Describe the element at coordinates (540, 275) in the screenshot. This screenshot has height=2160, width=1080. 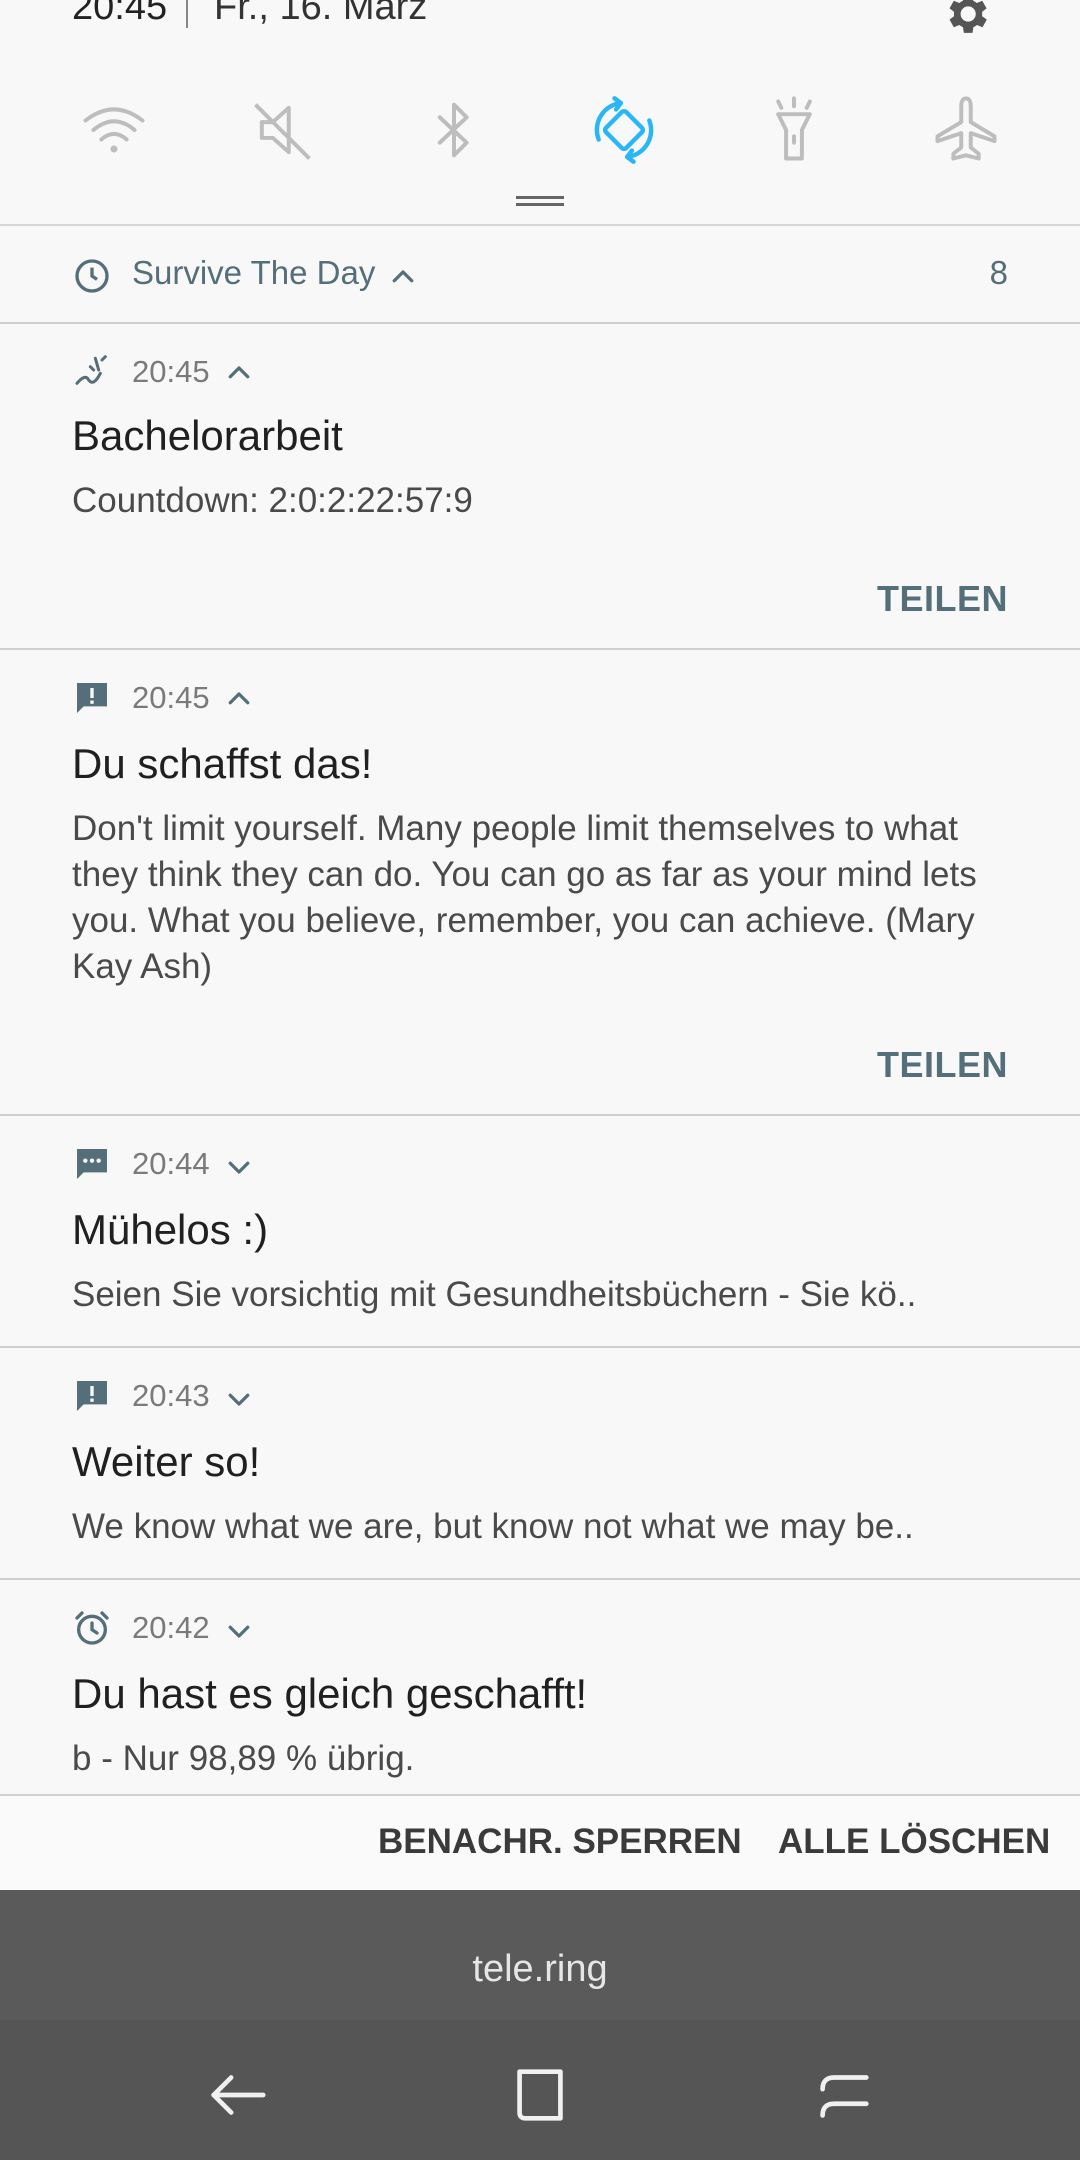
I see `notification-group-header: Survive The Day 8` at that location.